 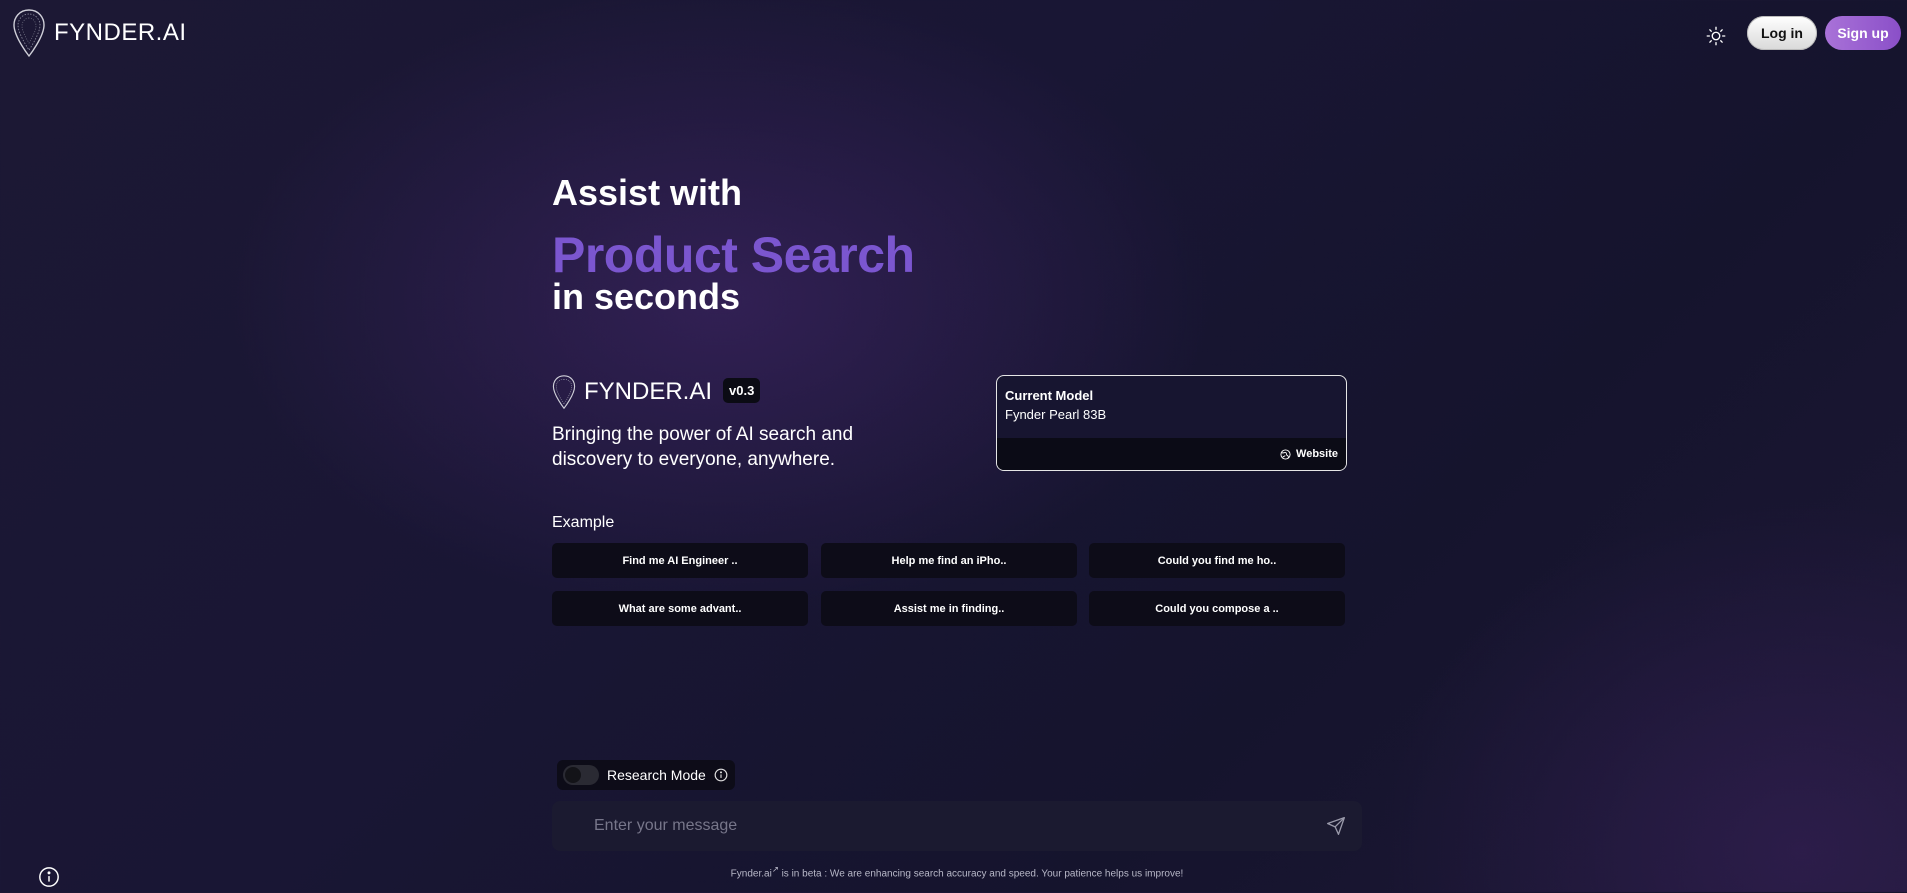 I want to click on theme-toggle-button, so click(x=1716, y=36).